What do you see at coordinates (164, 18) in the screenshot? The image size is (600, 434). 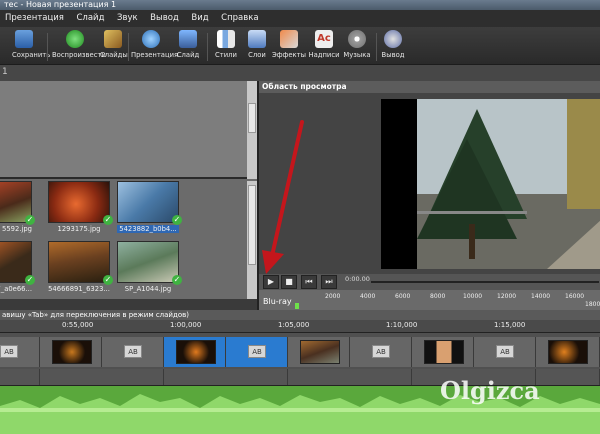 I see `menu-output: Вывод` at bounding box center [164, 18].